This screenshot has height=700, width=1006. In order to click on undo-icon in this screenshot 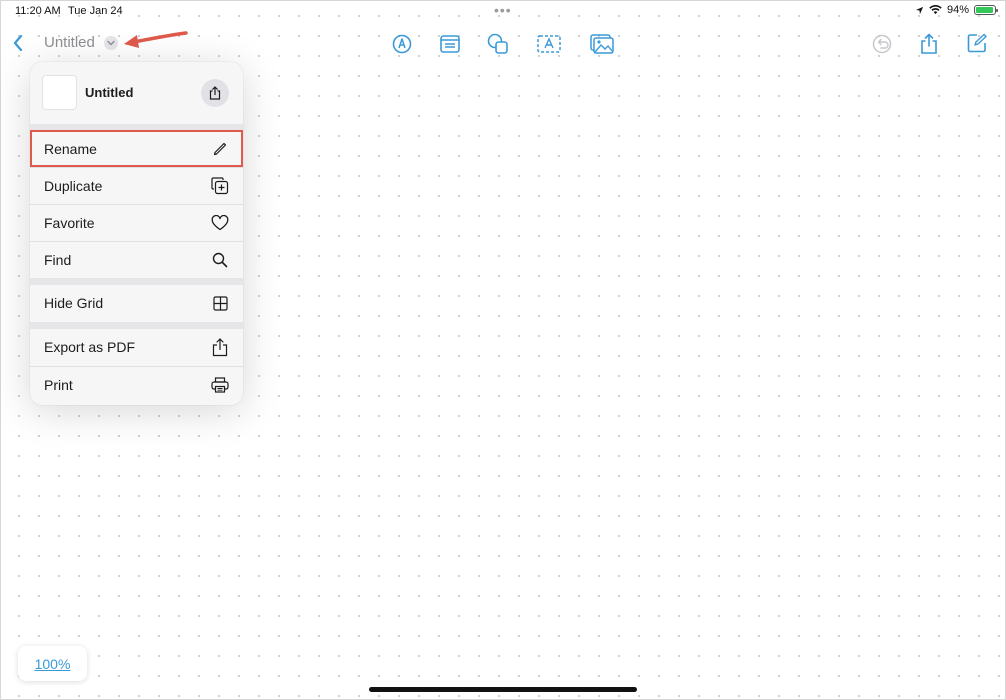, I will do `click(882, 44)`.